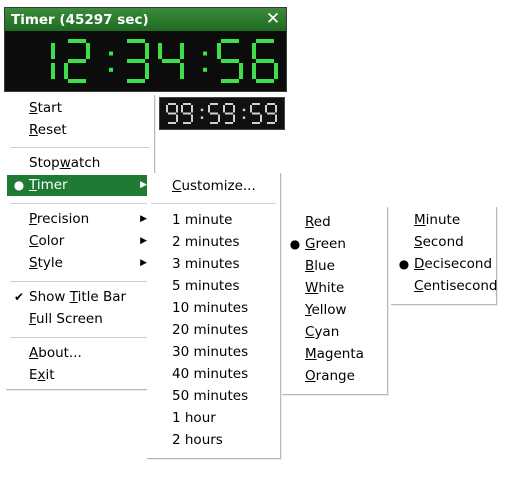 The image size is (510, 487). I want to click on menu-item-label: Show Title Bar, so click(78, 297).